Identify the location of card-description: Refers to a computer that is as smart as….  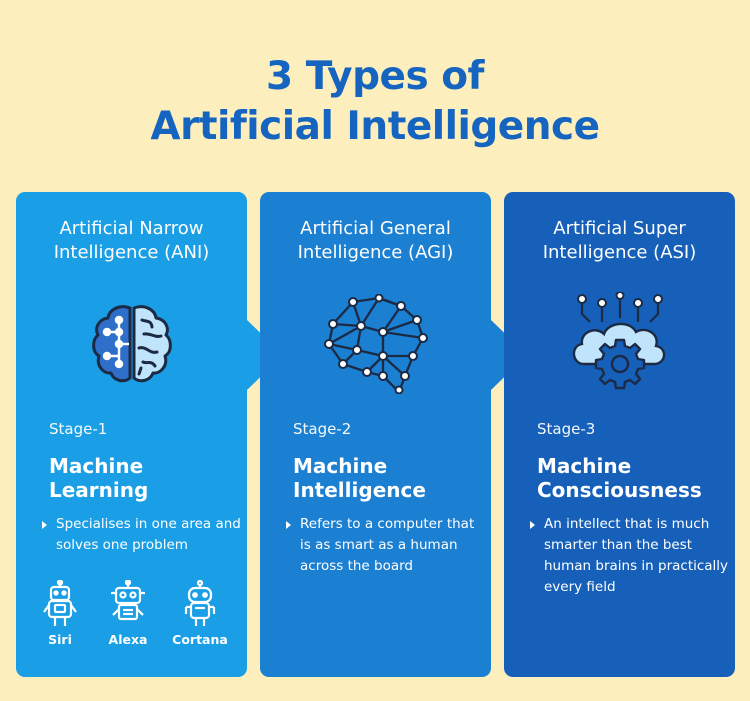
(385, 545).